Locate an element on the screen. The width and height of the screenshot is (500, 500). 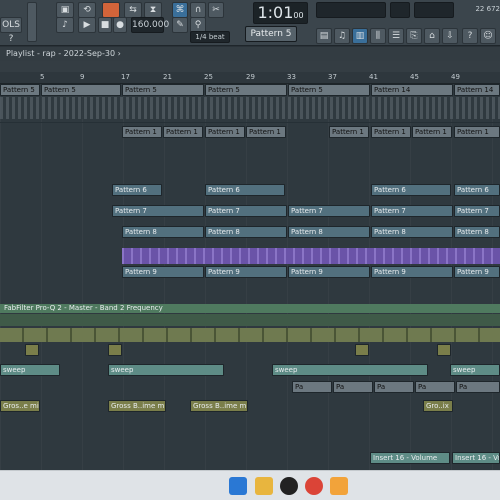
cpu-b: 672 is located at coordinates (493, 9).